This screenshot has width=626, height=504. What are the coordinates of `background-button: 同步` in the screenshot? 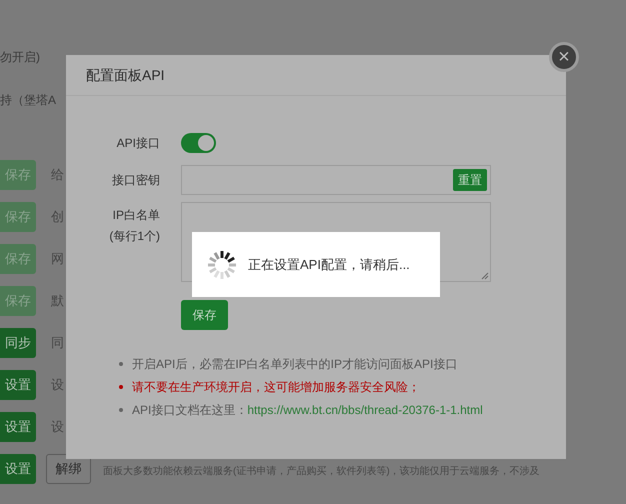 It's located at (18, 343).